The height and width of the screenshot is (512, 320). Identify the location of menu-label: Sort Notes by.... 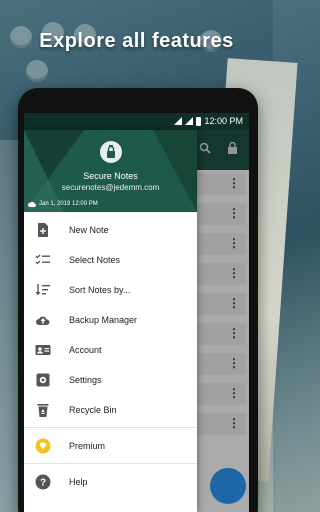
(100, 290).